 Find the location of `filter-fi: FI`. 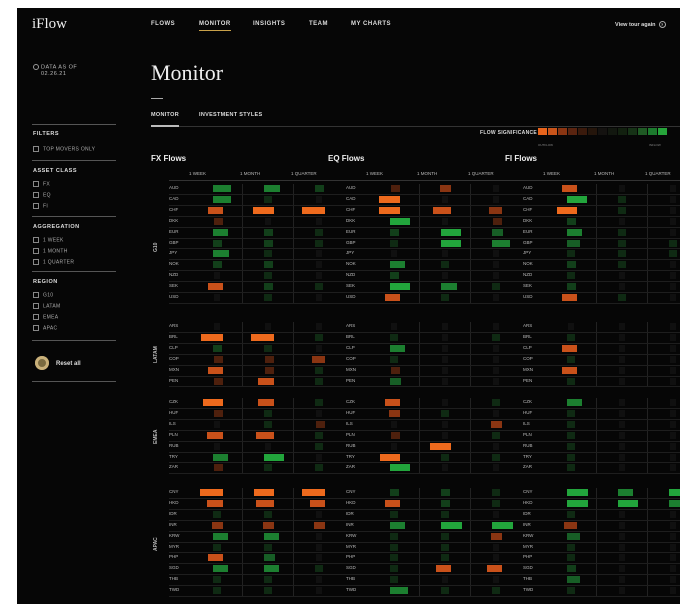

filter-fi: FI is located at coordinates (40, 206).